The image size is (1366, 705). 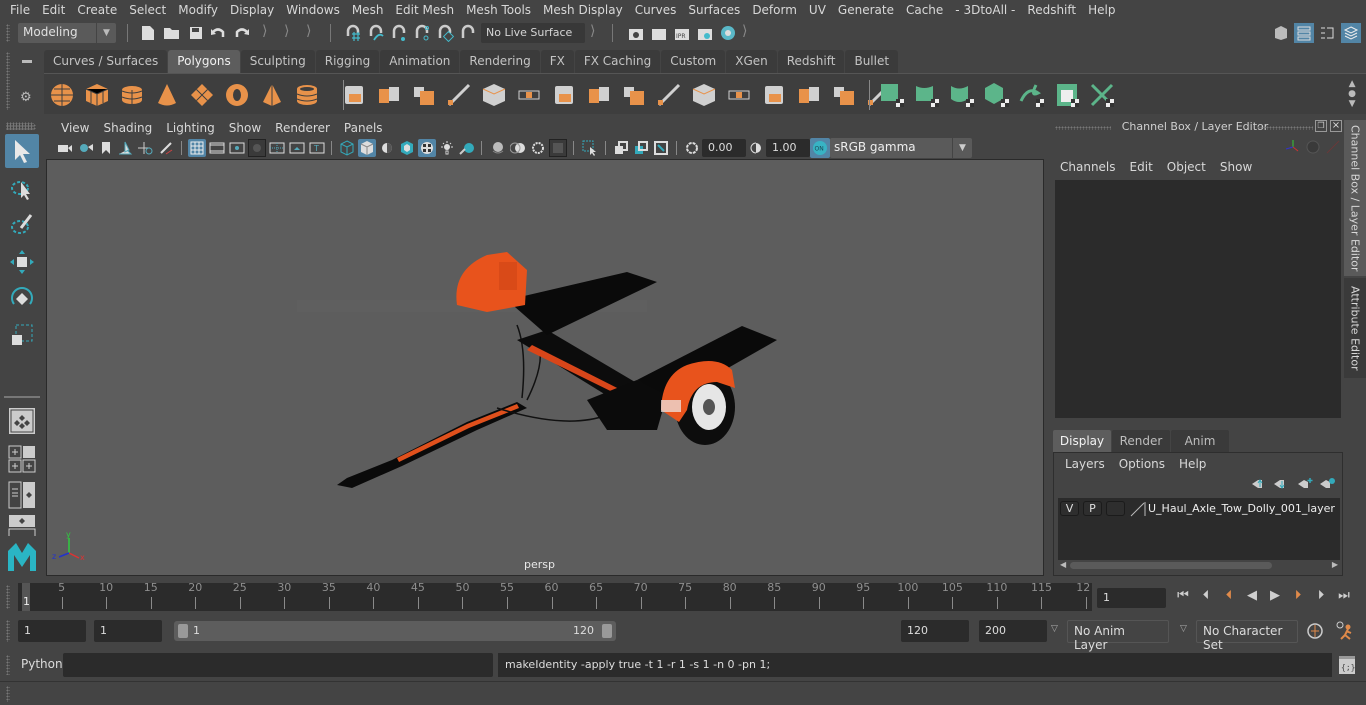 I want to click on textured-icon, so click(x=427, y=148).